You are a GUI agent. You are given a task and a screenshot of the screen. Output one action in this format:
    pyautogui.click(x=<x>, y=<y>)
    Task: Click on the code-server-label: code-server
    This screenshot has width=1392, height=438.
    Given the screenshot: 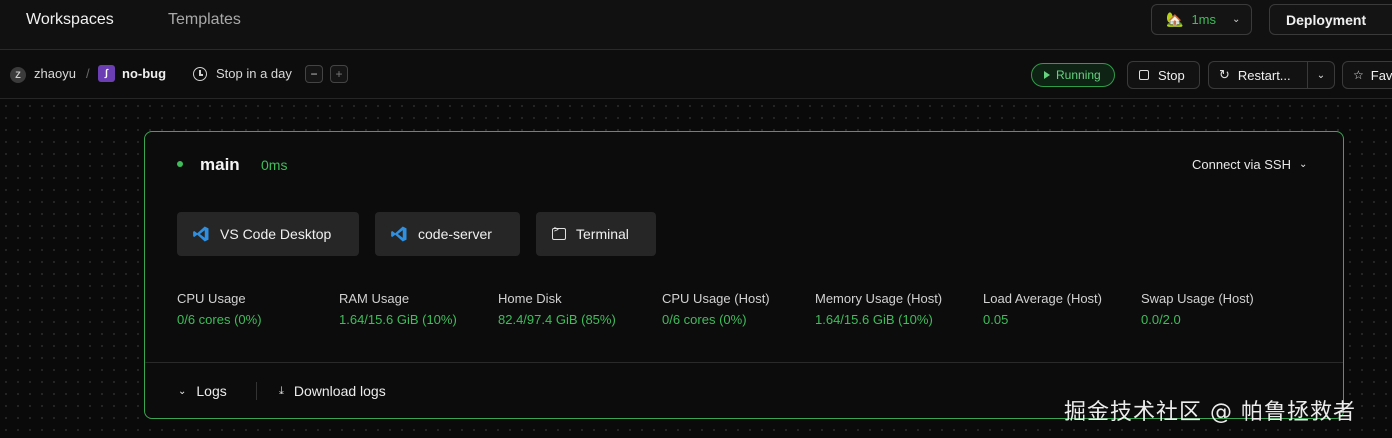 What is the action you would take?
    pyautogui.click(x=455, y=234)
    